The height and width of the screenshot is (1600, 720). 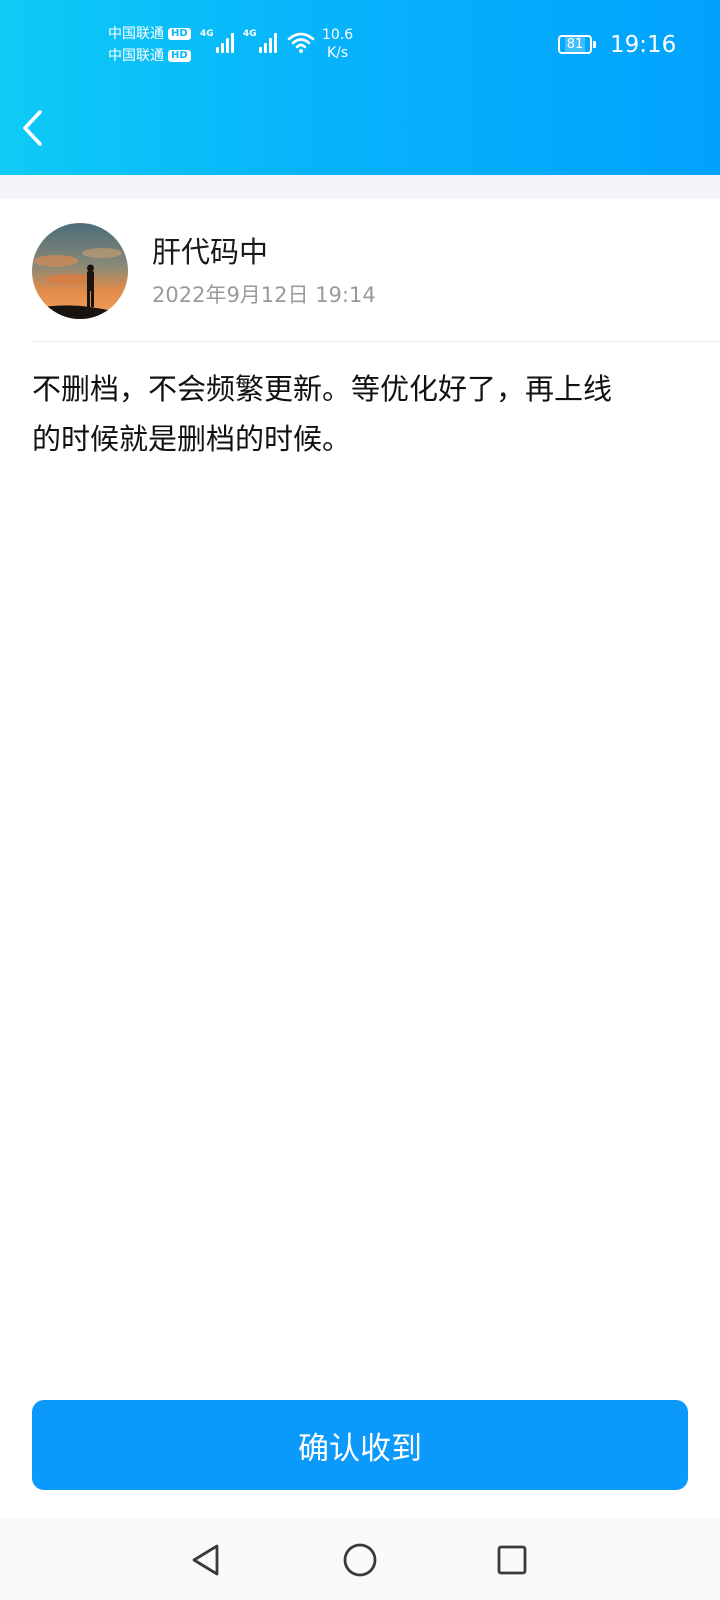 I want to click on post-timestamp: 2022年9月12日 19:14, so click(x=264, y=295).